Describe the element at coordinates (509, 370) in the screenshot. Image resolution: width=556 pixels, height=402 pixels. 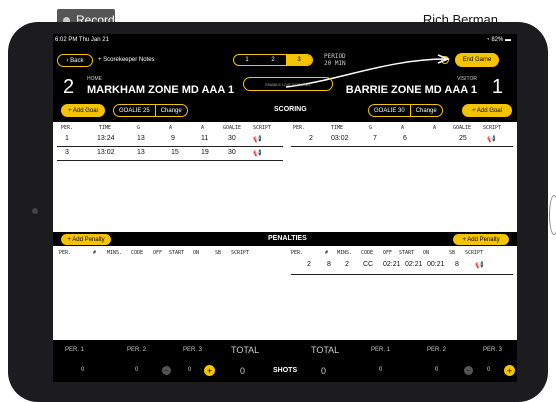
I see `visitor-shots-plus-button: +` at that location.